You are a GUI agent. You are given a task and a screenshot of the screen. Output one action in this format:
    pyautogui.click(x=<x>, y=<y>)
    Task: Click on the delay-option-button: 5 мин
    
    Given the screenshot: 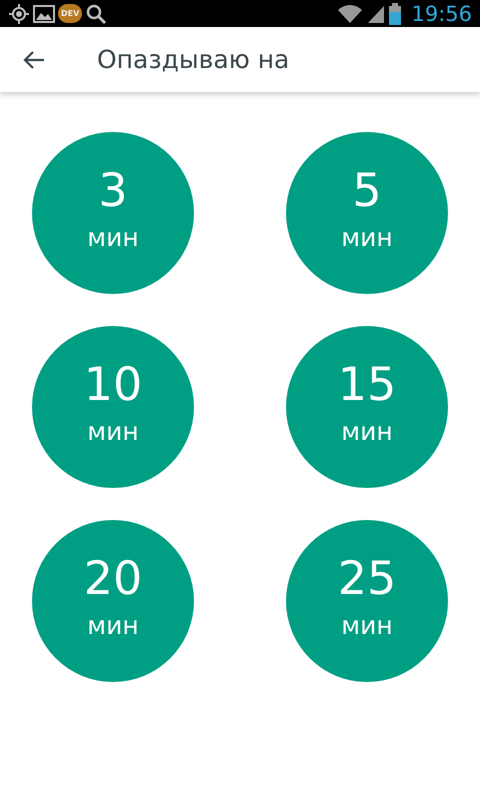 What is the action you would take?
    pyautogui.click(x=367, y=213)
    